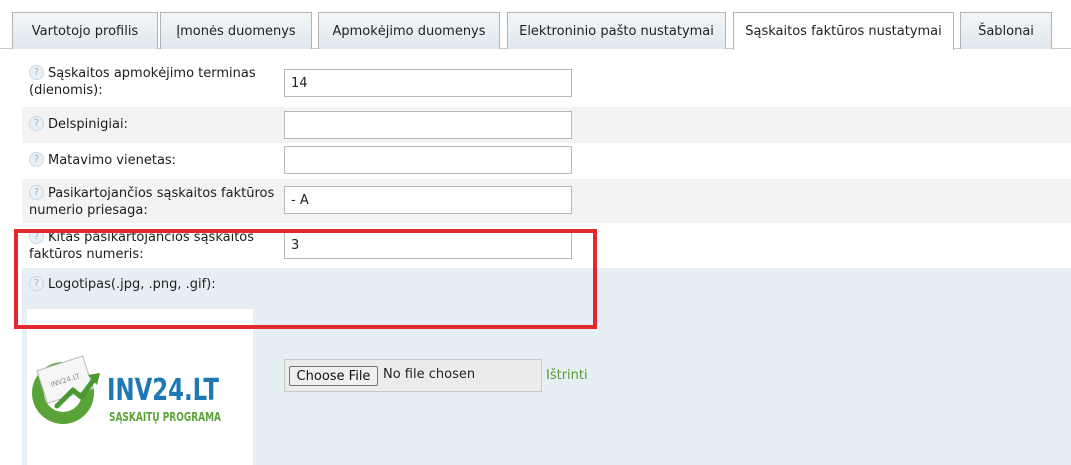  I want to click on unit-input, so click(428, 160).